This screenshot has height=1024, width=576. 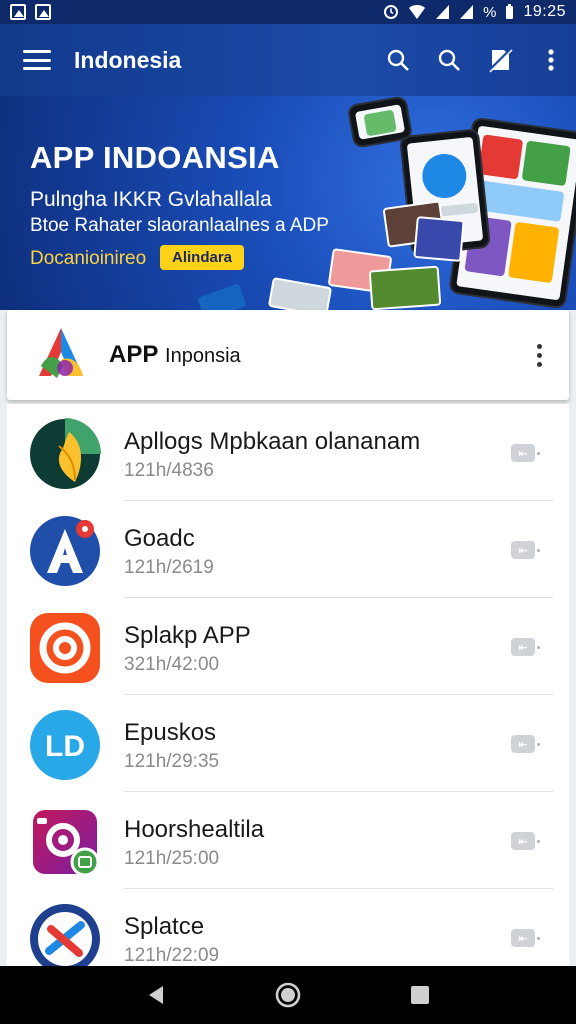 What do you see at coordinates (172, 858) in the screenshot?
I see `app-meta: 121h/25:00` at bounding box center [172, 858].